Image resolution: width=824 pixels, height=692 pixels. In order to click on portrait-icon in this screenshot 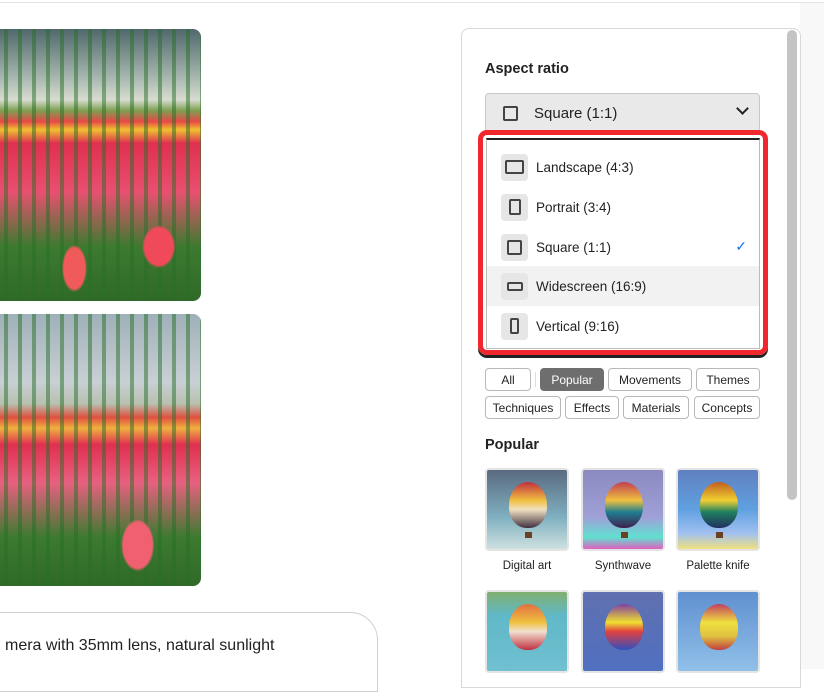, I will do `click(514, 207)`.